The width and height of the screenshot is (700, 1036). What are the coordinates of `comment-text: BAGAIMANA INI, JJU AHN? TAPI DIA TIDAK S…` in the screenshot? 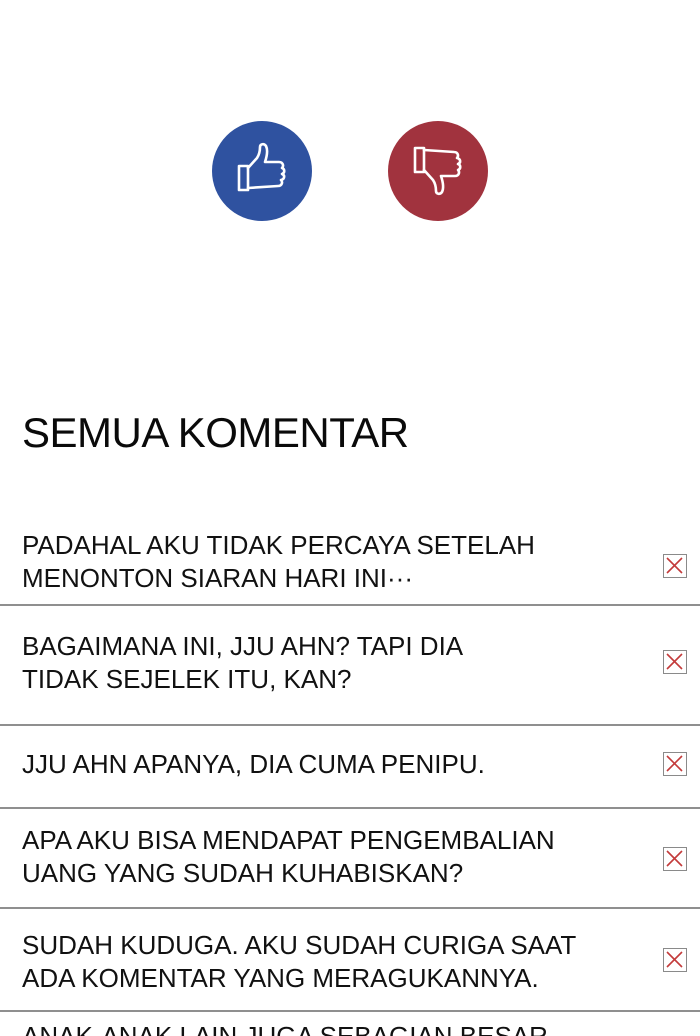 It's located at (243, 662).